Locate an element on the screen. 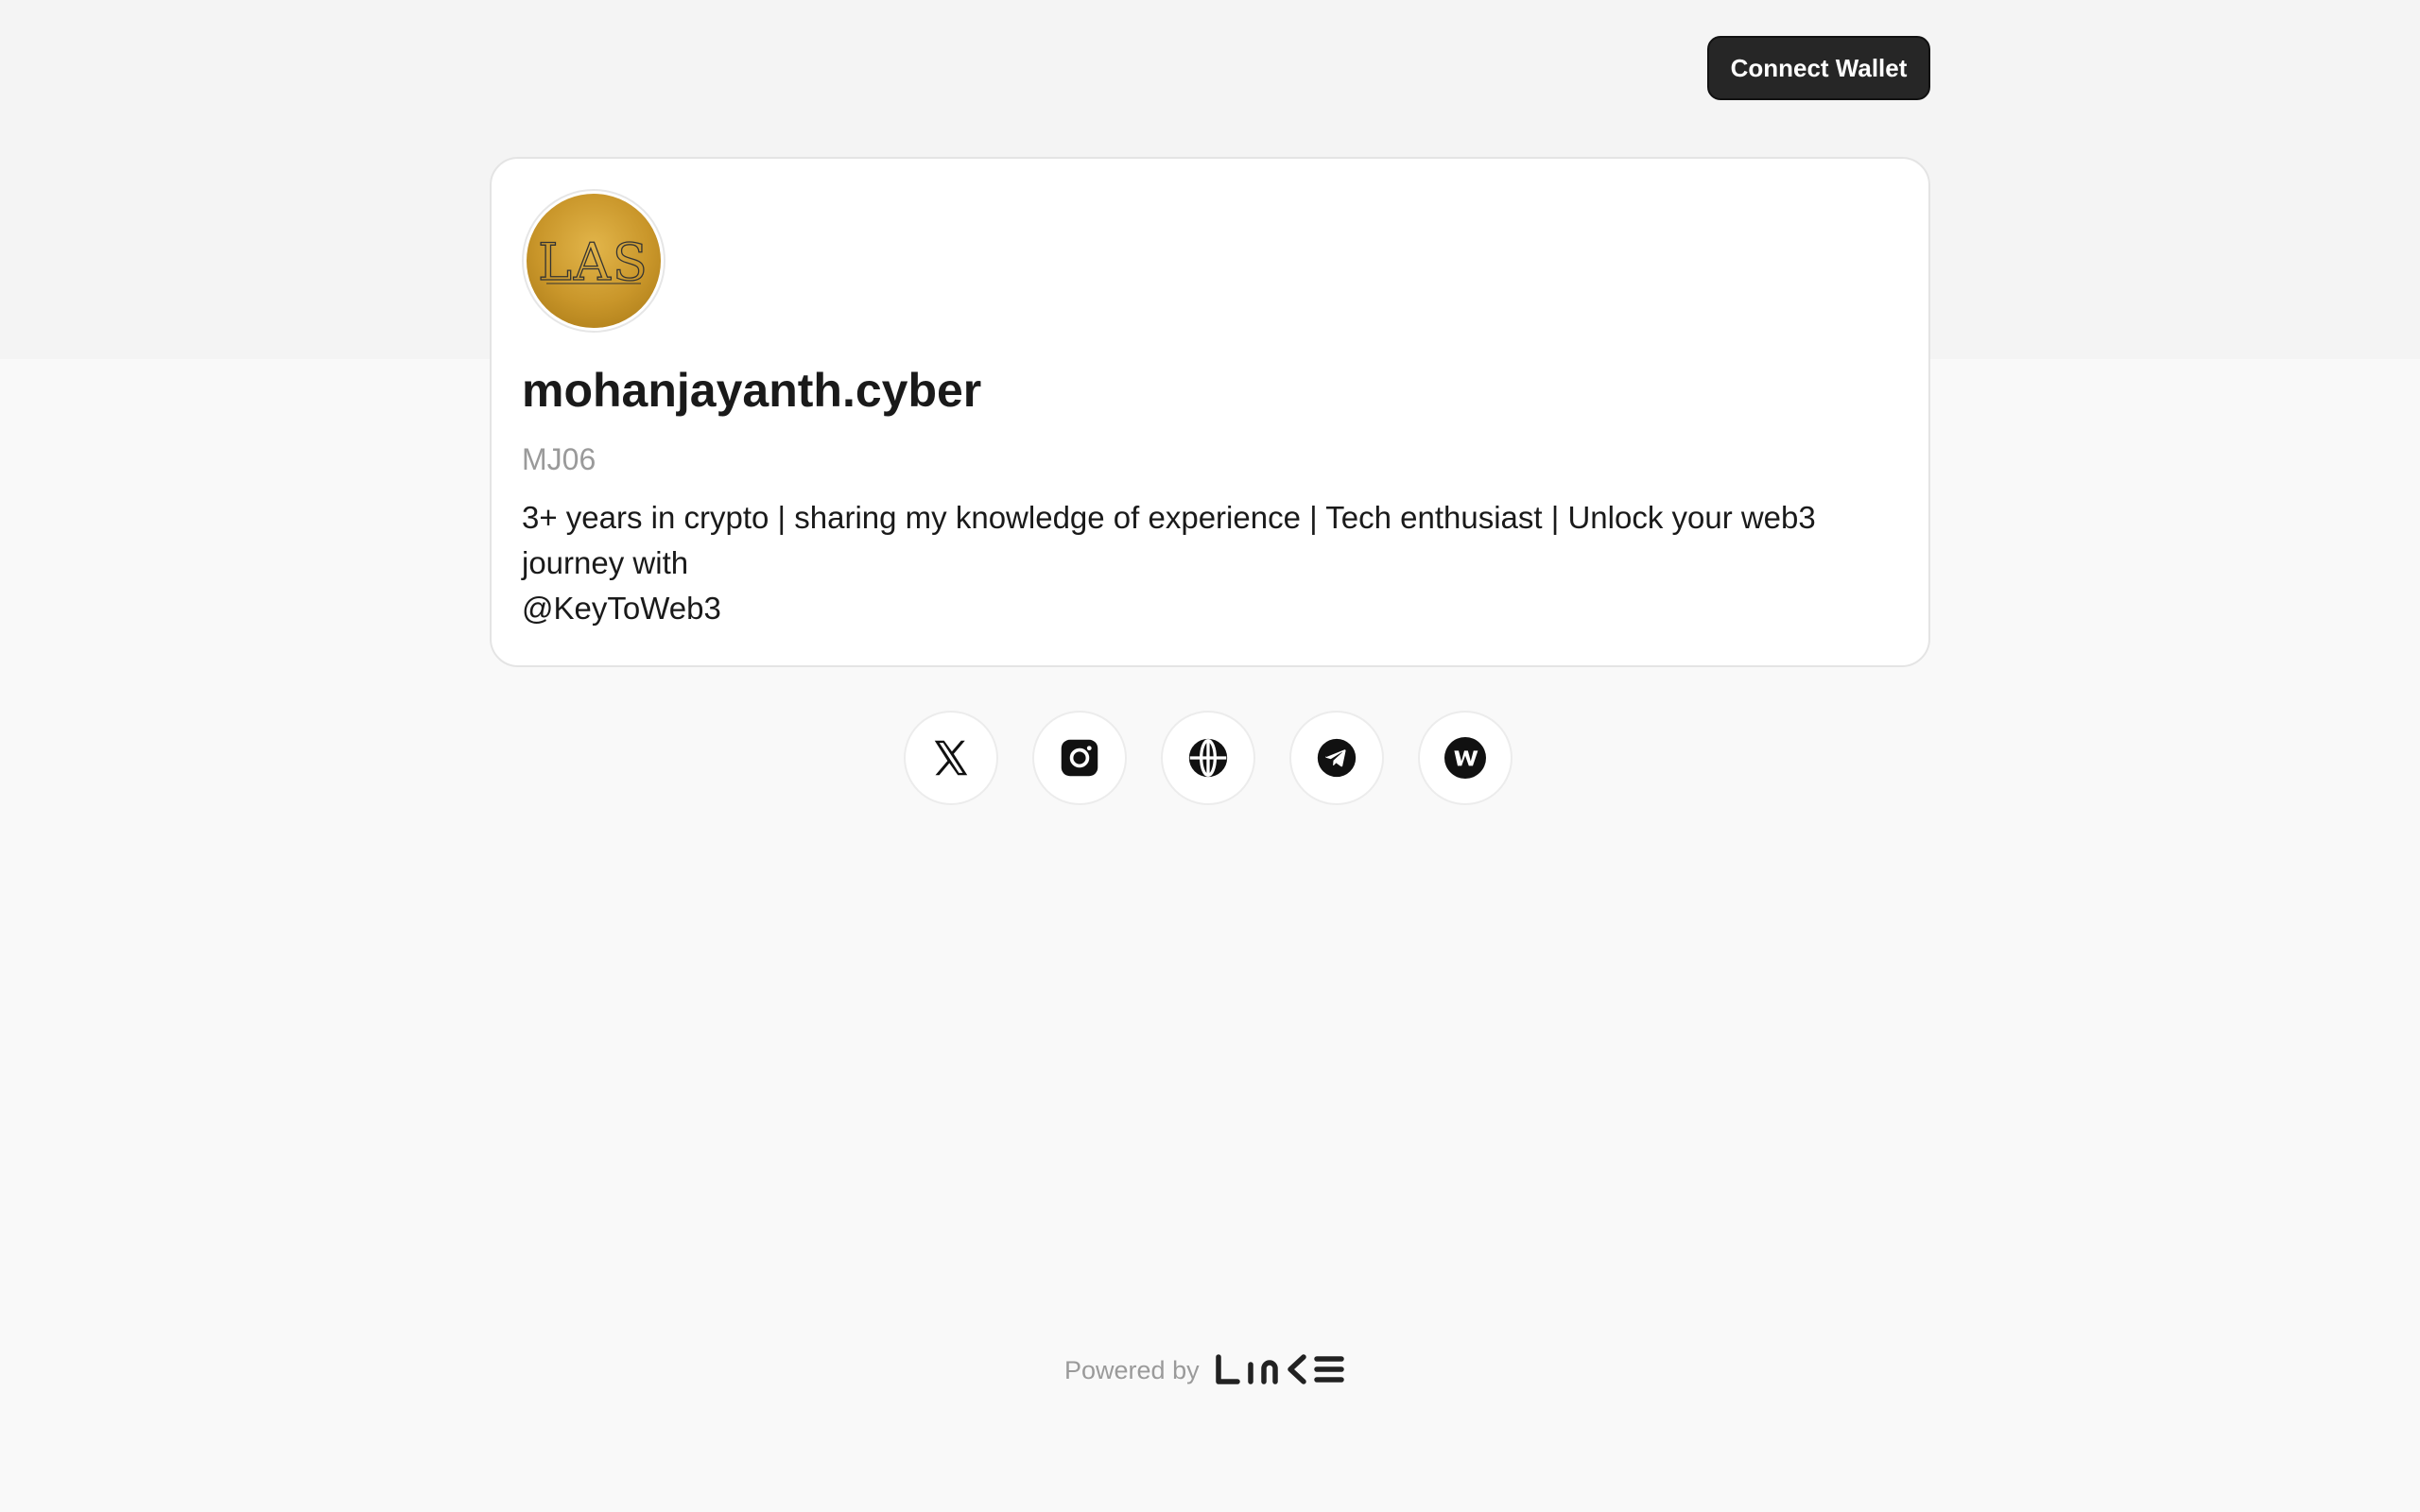  telegram-icon is located at coordinates (1337, 758).